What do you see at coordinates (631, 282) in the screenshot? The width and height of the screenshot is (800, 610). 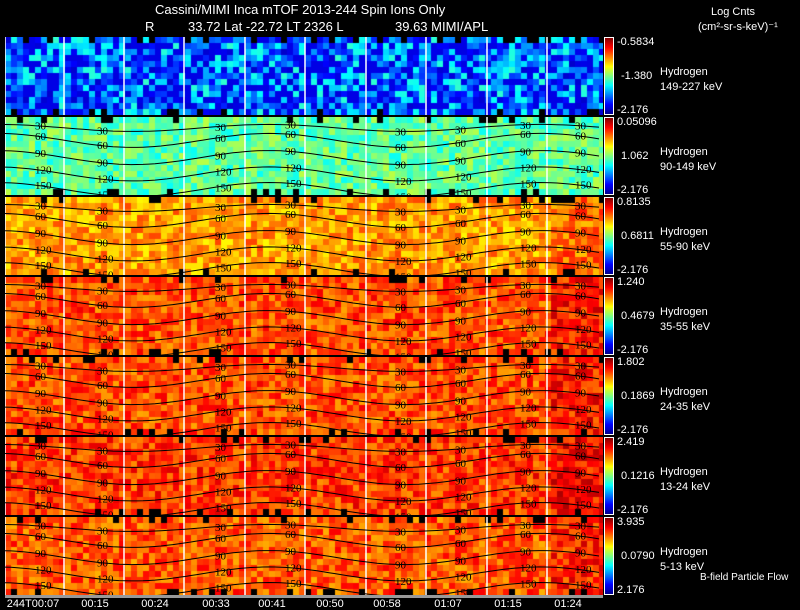 I see `colorbar-max-value: 1.240` at bounding box center [631, 282].